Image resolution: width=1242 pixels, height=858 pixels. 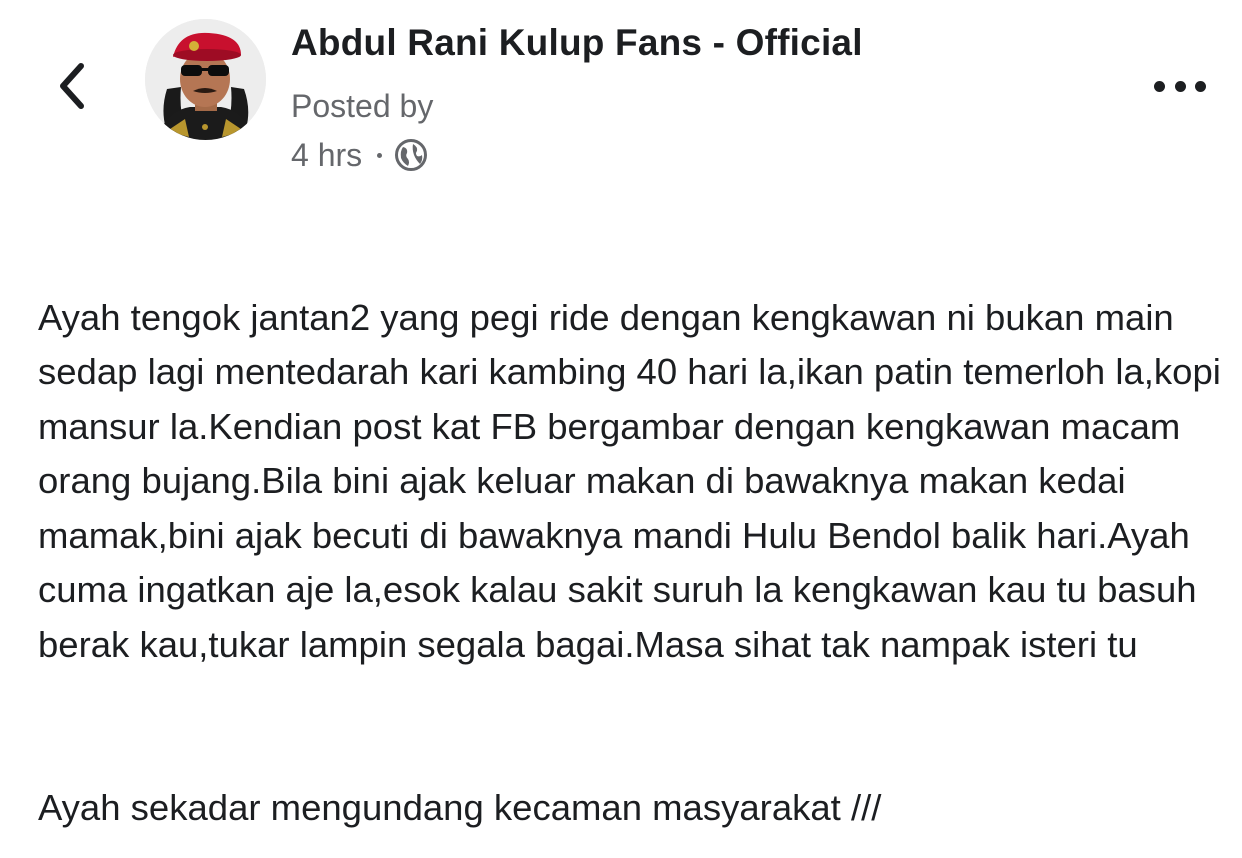 What do you see at coordinates (380, 155) in the screenshot?
I see `separator-dot` at bounding box center [380, 155].